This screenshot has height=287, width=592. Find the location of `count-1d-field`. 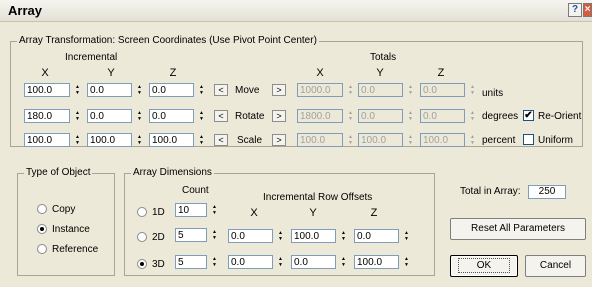

count-1d-field is located at coordinates (191, 210).